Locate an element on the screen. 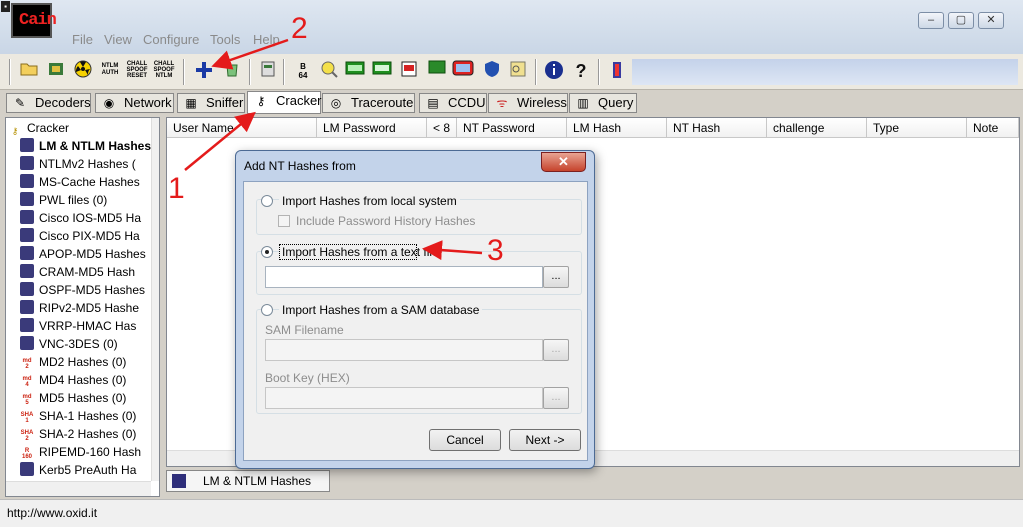 The image size is (1023, 527). tree-horizontal-scrollbar is located at coordinates (78, 488).